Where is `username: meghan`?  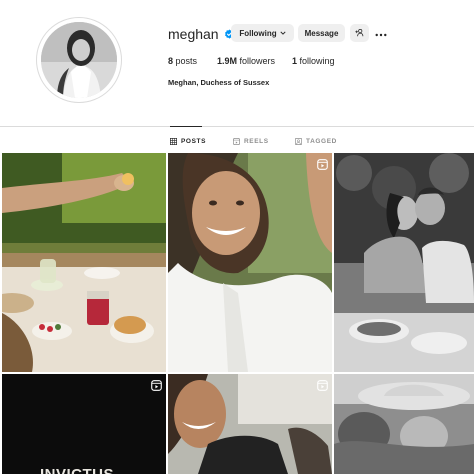
username: meghan is located at coordinates (193, 34).